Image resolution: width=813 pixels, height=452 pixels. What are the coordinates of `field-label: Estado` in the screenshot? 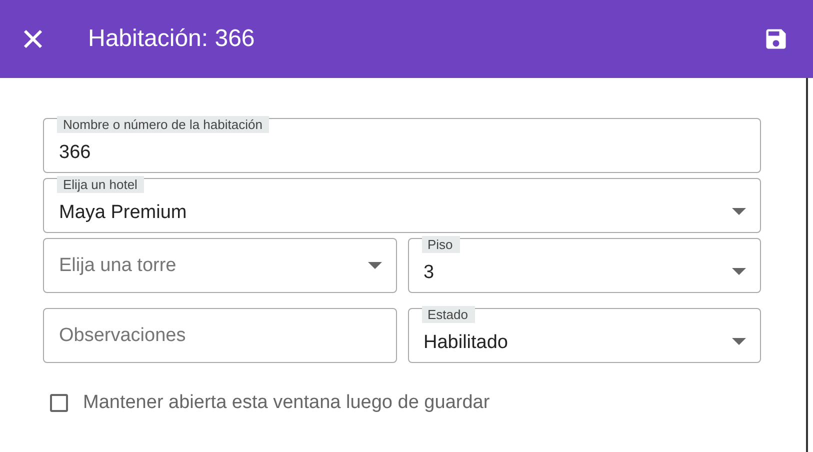 It's located at (448, 314).